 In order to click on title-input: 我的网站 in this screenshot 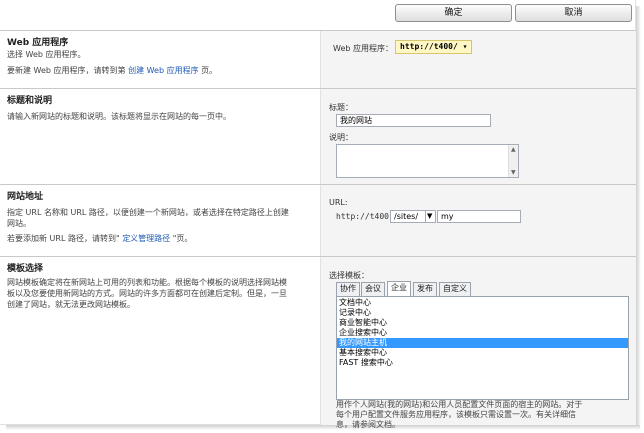, I will do `click(413, 120)`.